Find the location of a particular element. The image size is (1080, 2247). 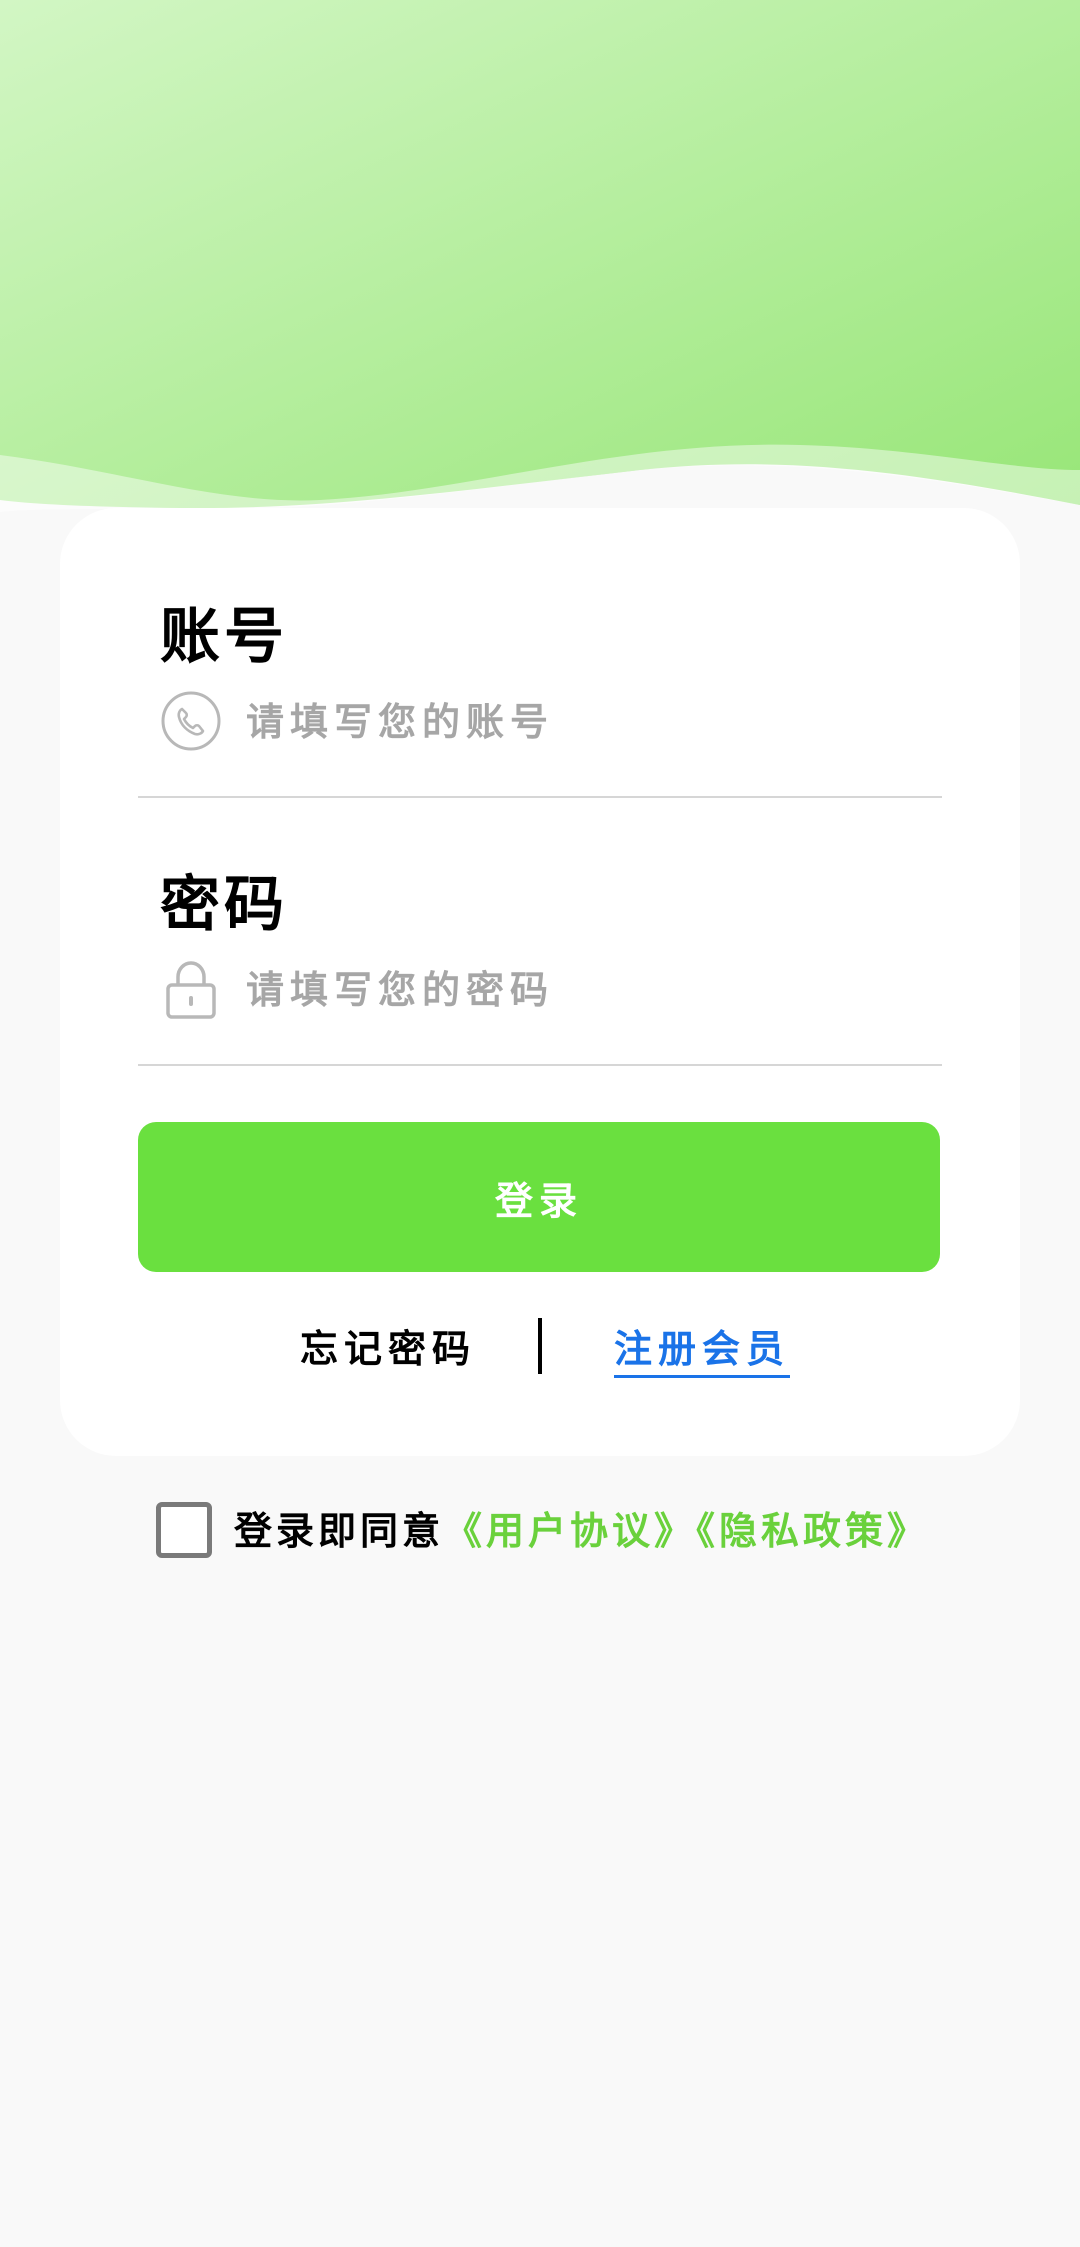

password-input is located at coordinates (576, 989).